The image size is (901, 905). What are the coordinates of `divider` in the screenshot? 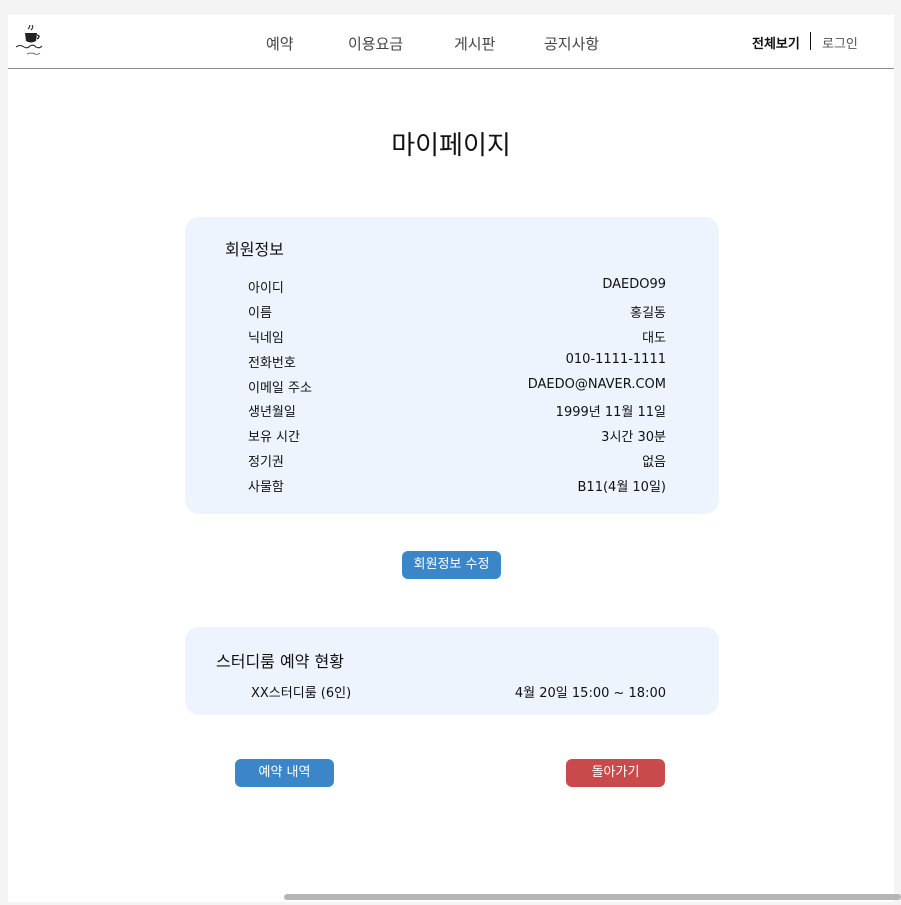 It's located at (810, 41).